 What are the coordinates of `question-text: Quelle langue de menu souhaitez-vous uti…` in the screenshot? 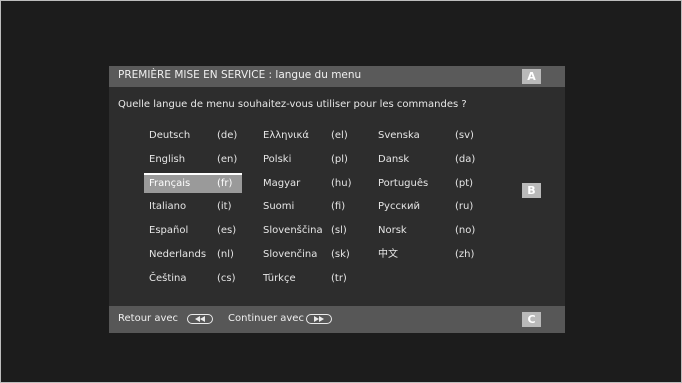 It's located at (292, 104).